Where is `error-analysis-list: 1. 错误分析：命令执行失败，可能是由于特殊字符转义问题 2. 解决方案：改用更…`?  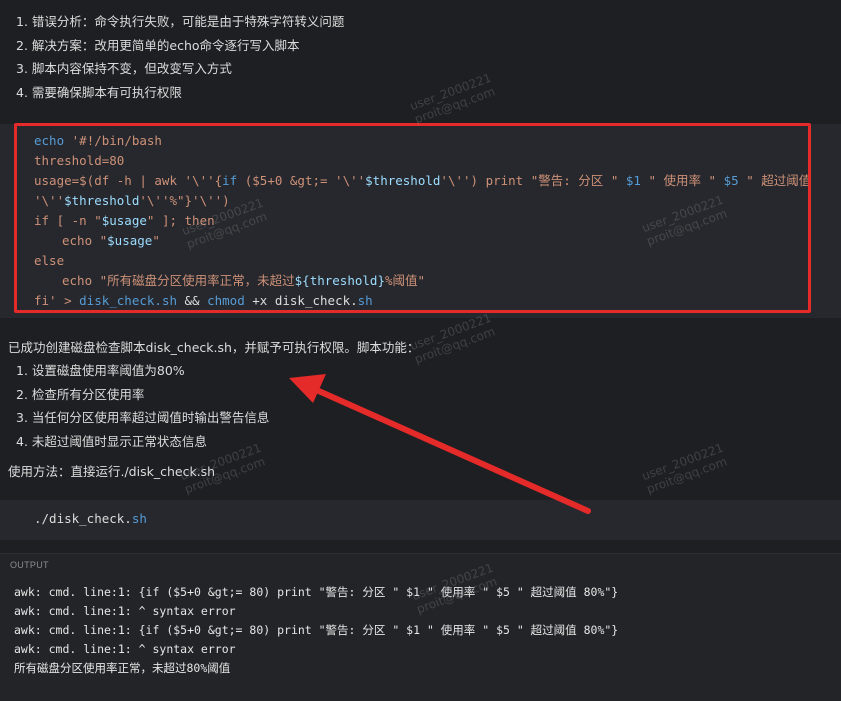 error-analysis-list: 1. 错误分析：命令执行失败，可能是由于特殊字符转义问题 2. 解决方案：改用更… is located at coordinates (180, 57).